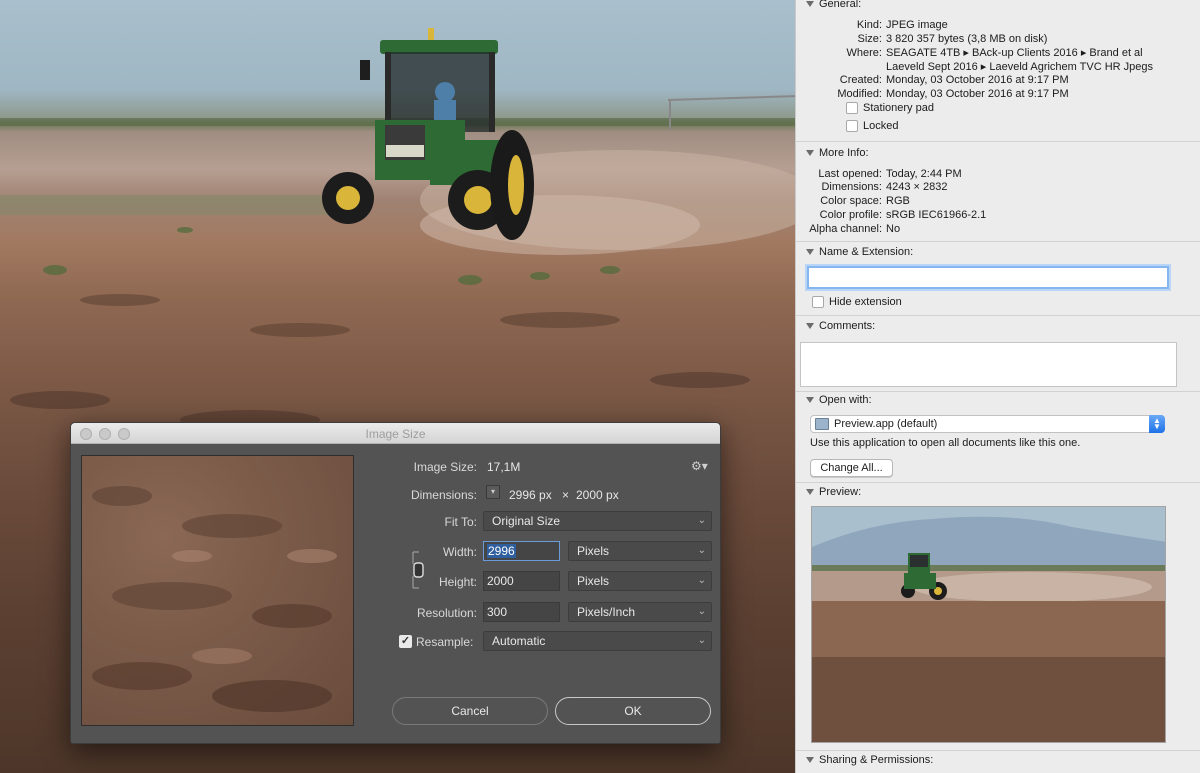 The width and height of the screenshot is (1200, 773). Describe the element at coordinates (521, 612) in the screenshot. I see `resolution-input: 300` at that location.